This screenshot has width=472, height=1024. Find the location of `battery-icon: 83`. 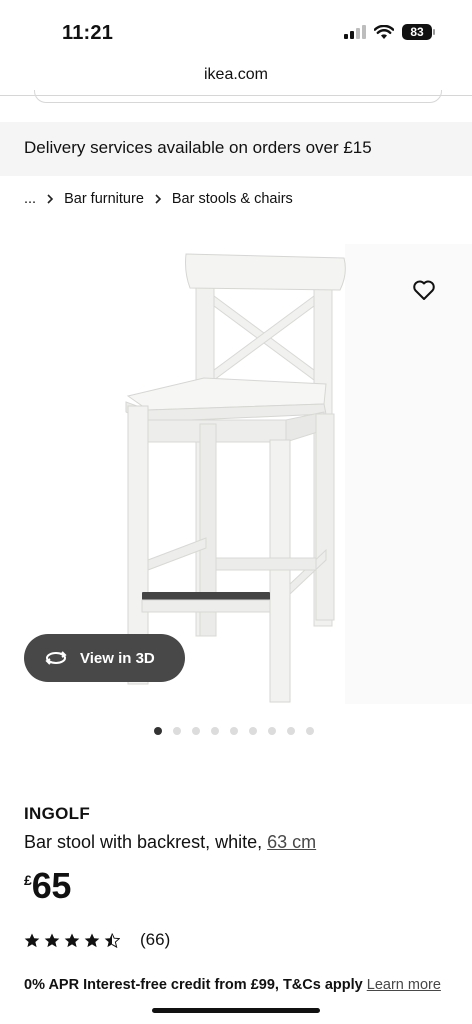

battery-icon: 83 is located at coordinates (418, 32).